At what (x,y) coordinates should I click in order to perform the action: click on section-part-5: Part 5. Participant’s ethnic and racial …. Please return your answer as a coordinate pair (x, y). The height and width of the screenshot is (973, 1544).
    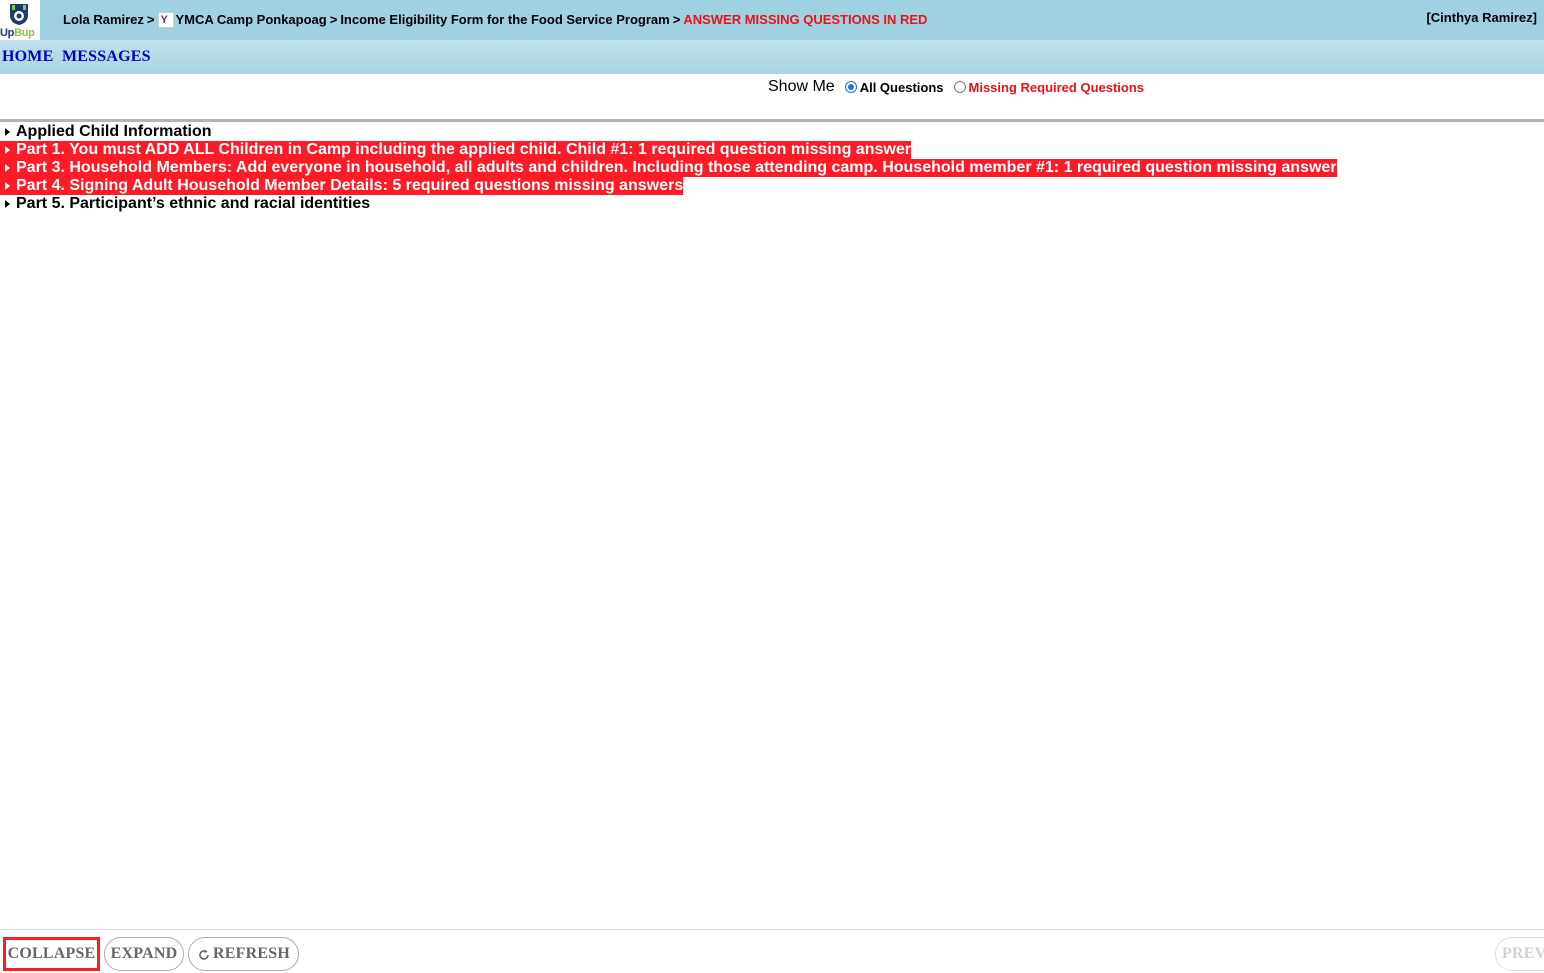
    Looking at the image, I should click on (185, 204).